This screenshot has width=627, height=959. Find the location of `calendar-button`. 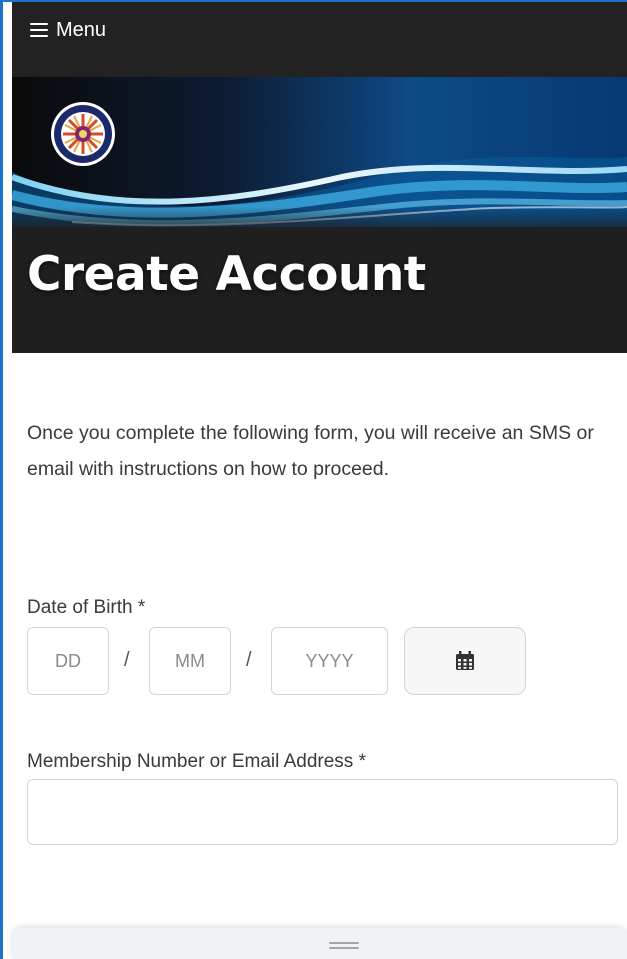

calendar-button is located at coordinates (465, 661).